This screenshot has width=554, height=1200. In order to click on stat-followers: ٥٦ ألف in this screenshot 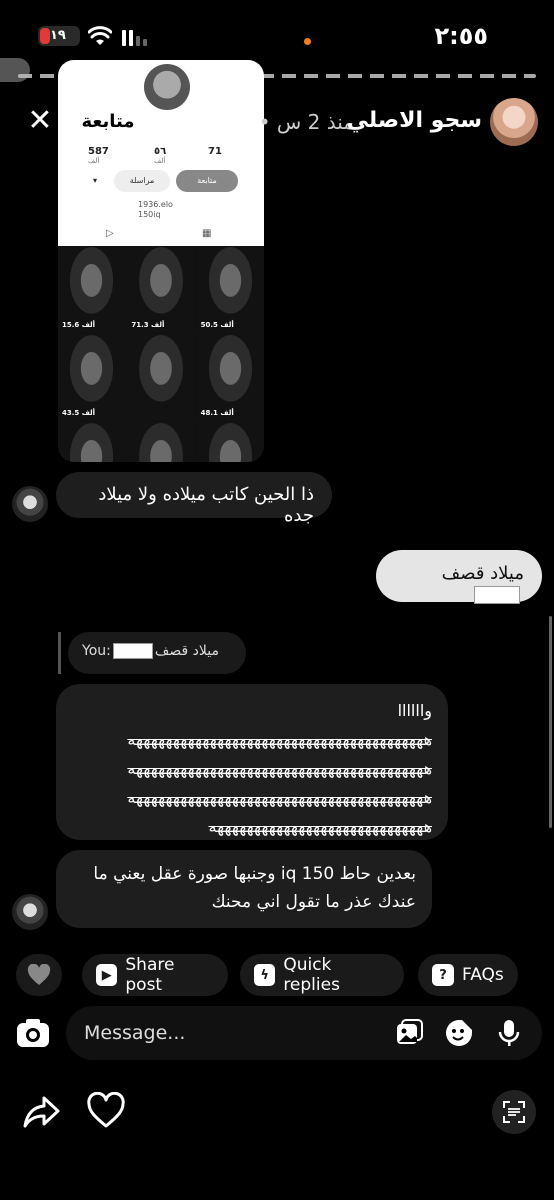, I will do `click(160, 155)`.